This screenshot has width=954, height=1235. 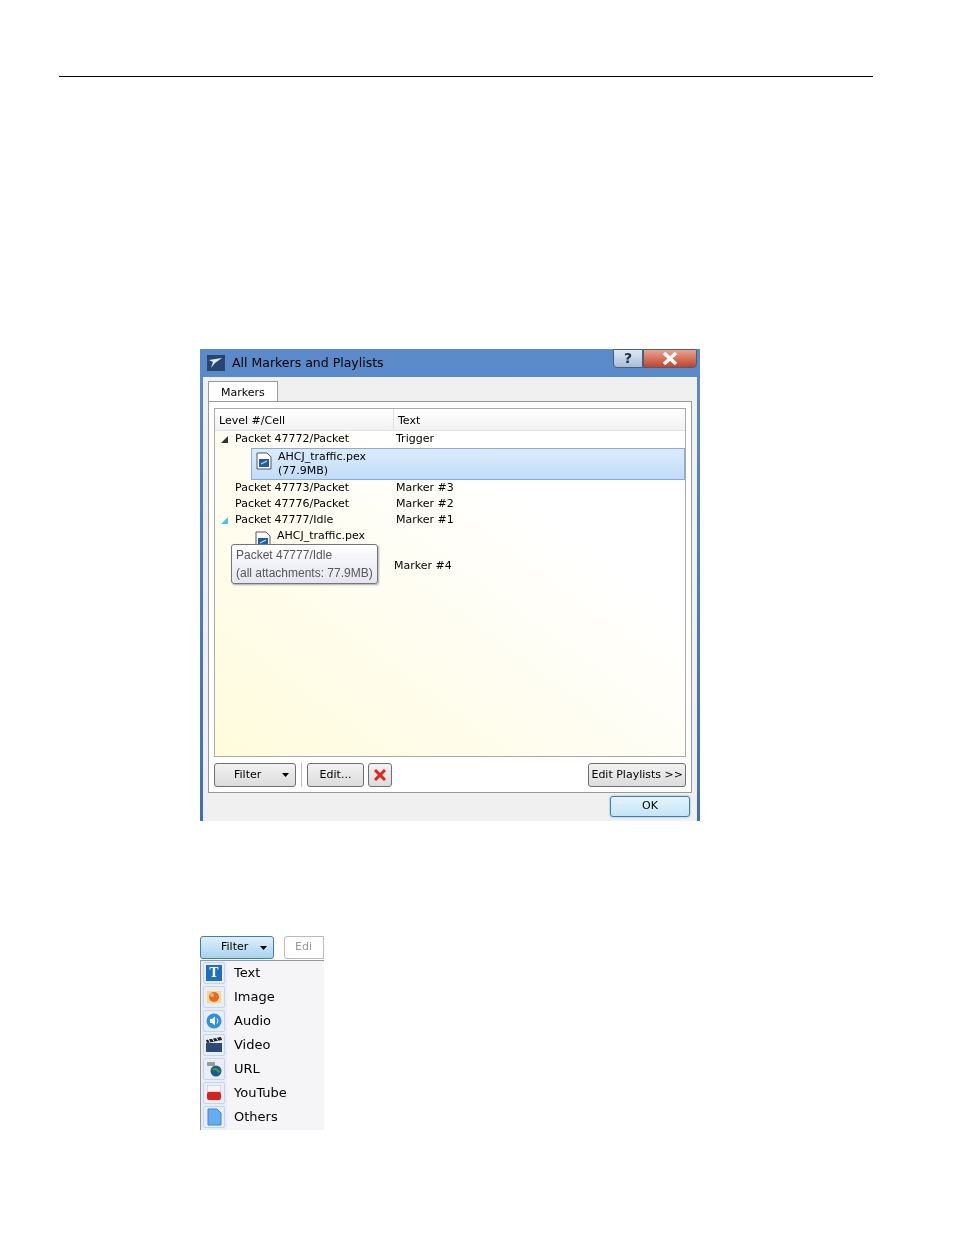 I want to click on tree-cell: Packet 47773/Packet, so click(x=292, y=487).